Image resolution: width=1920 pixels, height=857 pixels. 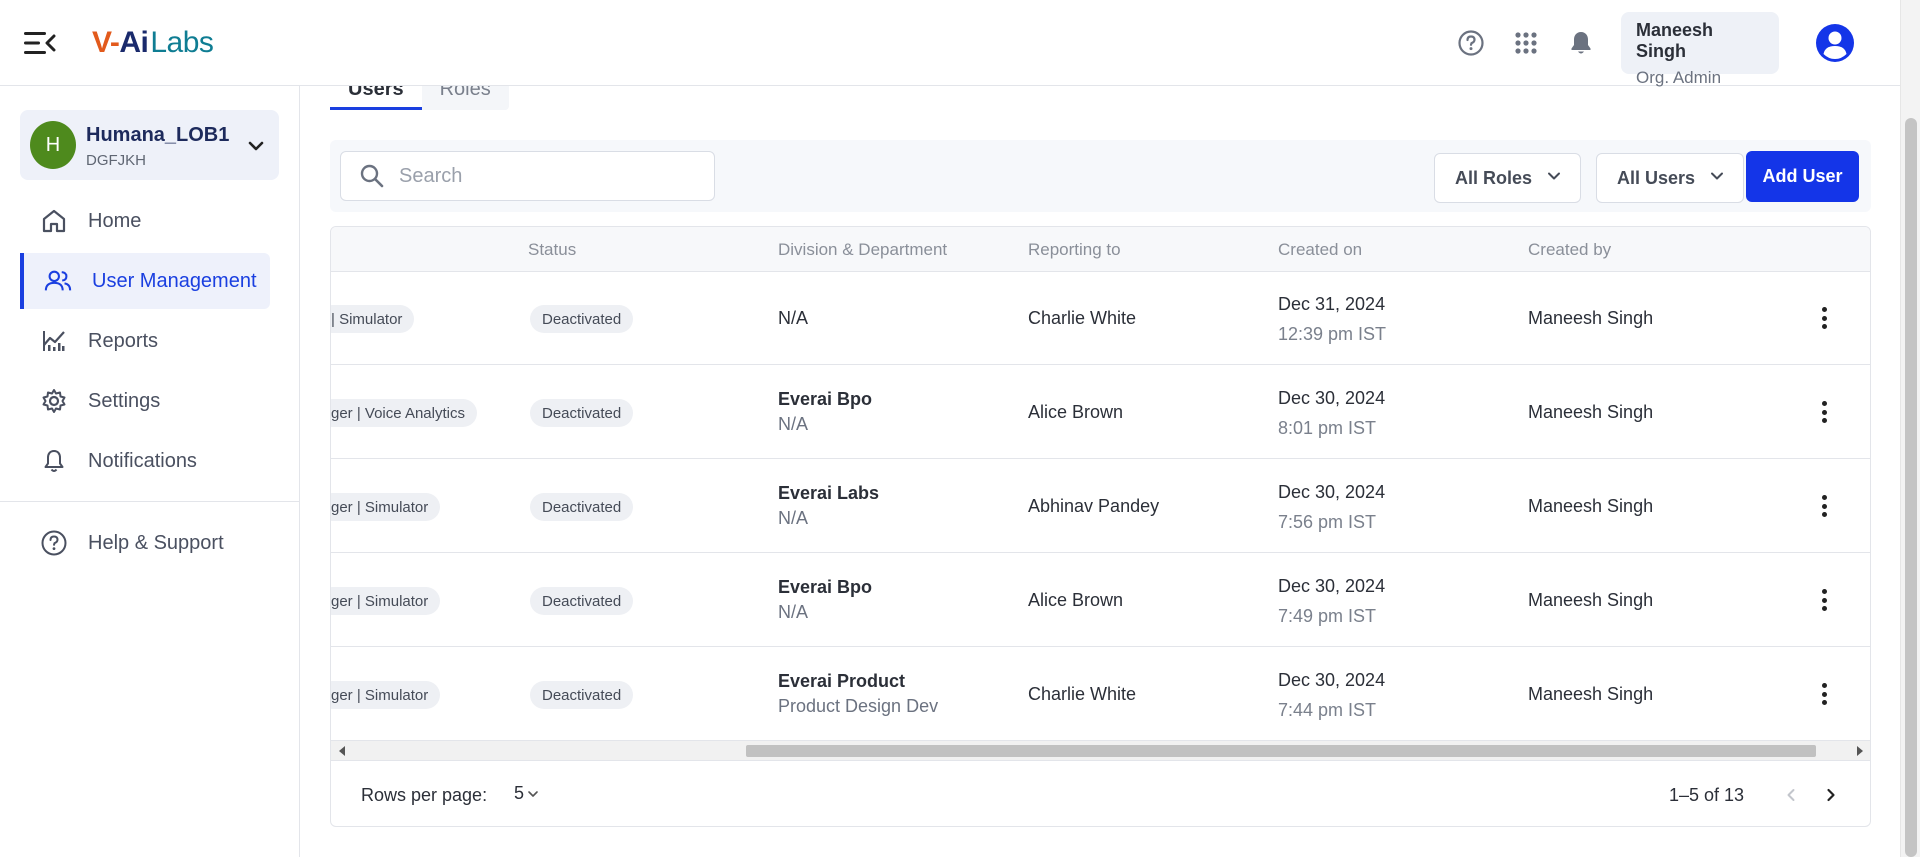 I want to click on search-box, so click(x=527, y=176).